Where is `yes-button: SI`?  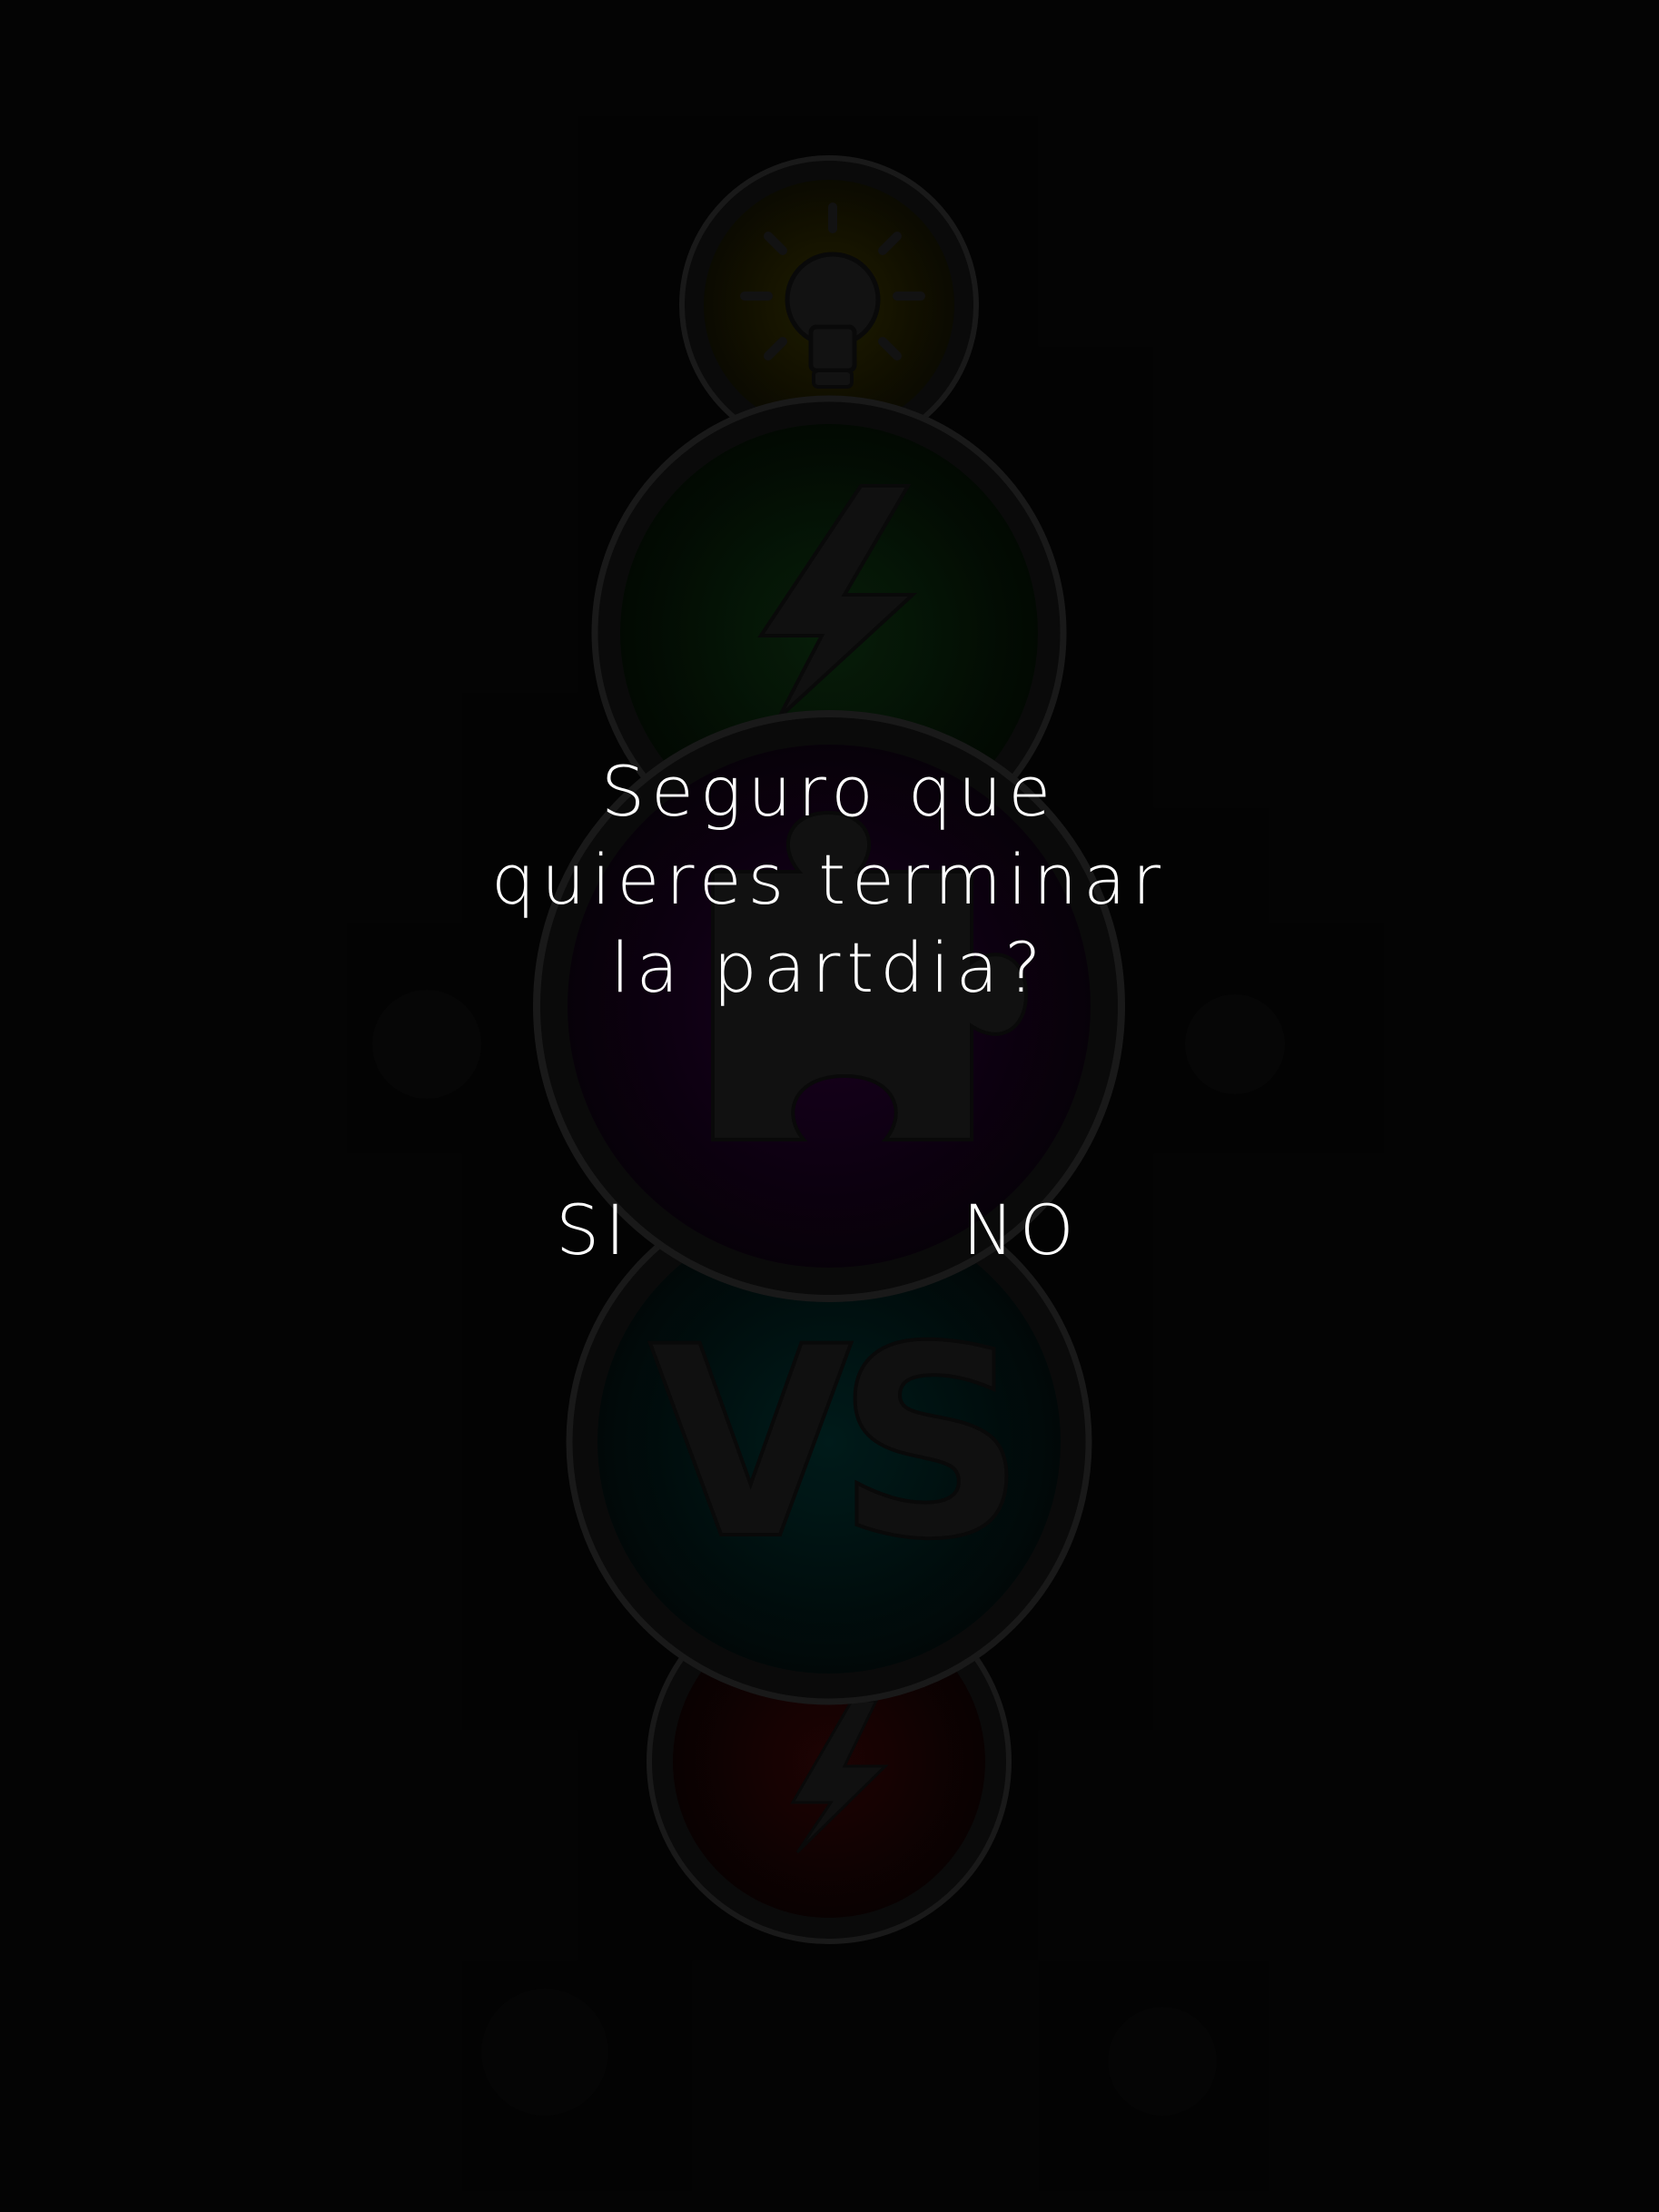 yes-button: SI is located at coordinates (593, 1230).